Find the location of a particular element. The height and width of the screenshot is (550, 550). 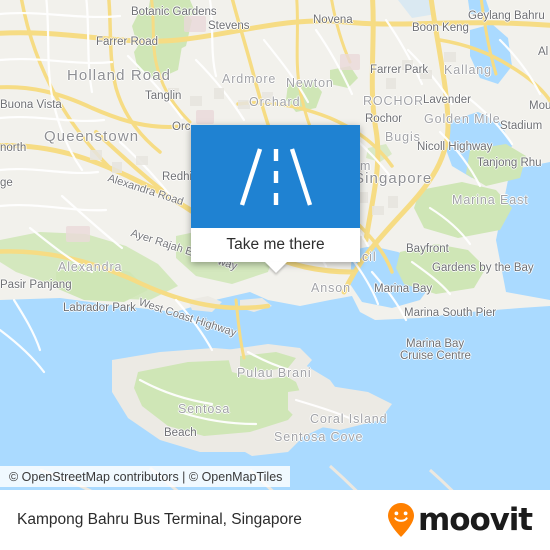

moovit-pin-icon is located at coordinates (401, 520).